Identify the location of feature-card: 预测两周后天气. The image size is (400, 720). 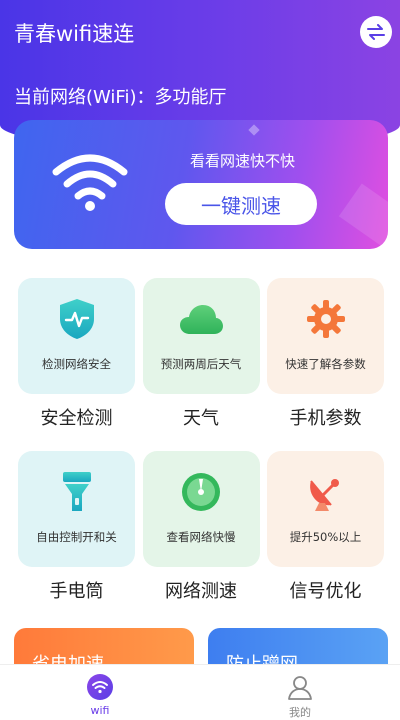
(201, 336).